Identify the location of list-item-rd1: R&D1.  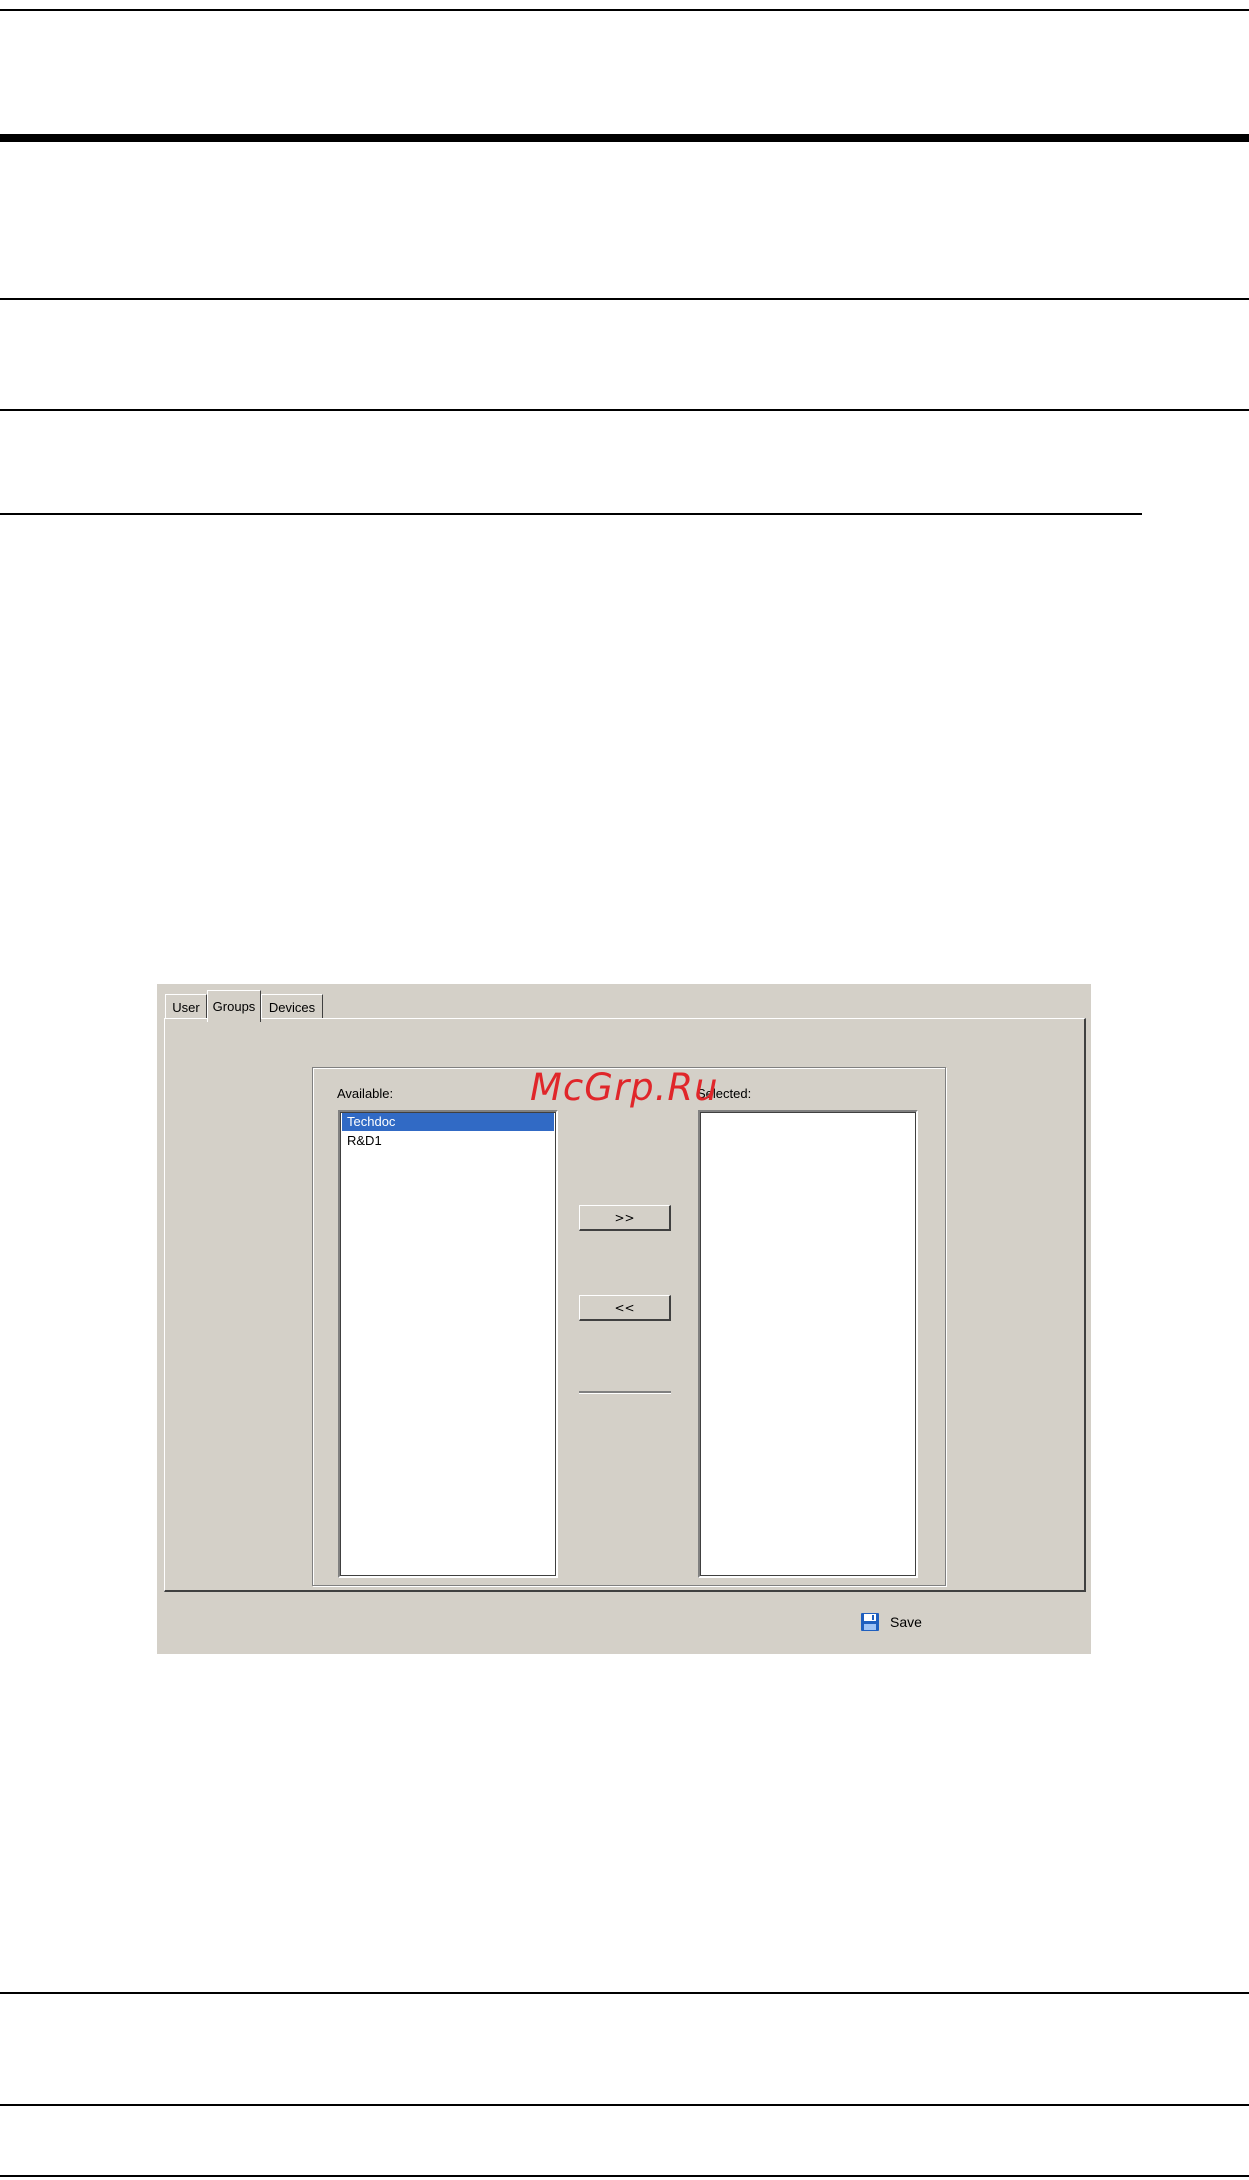
(448, 1141).